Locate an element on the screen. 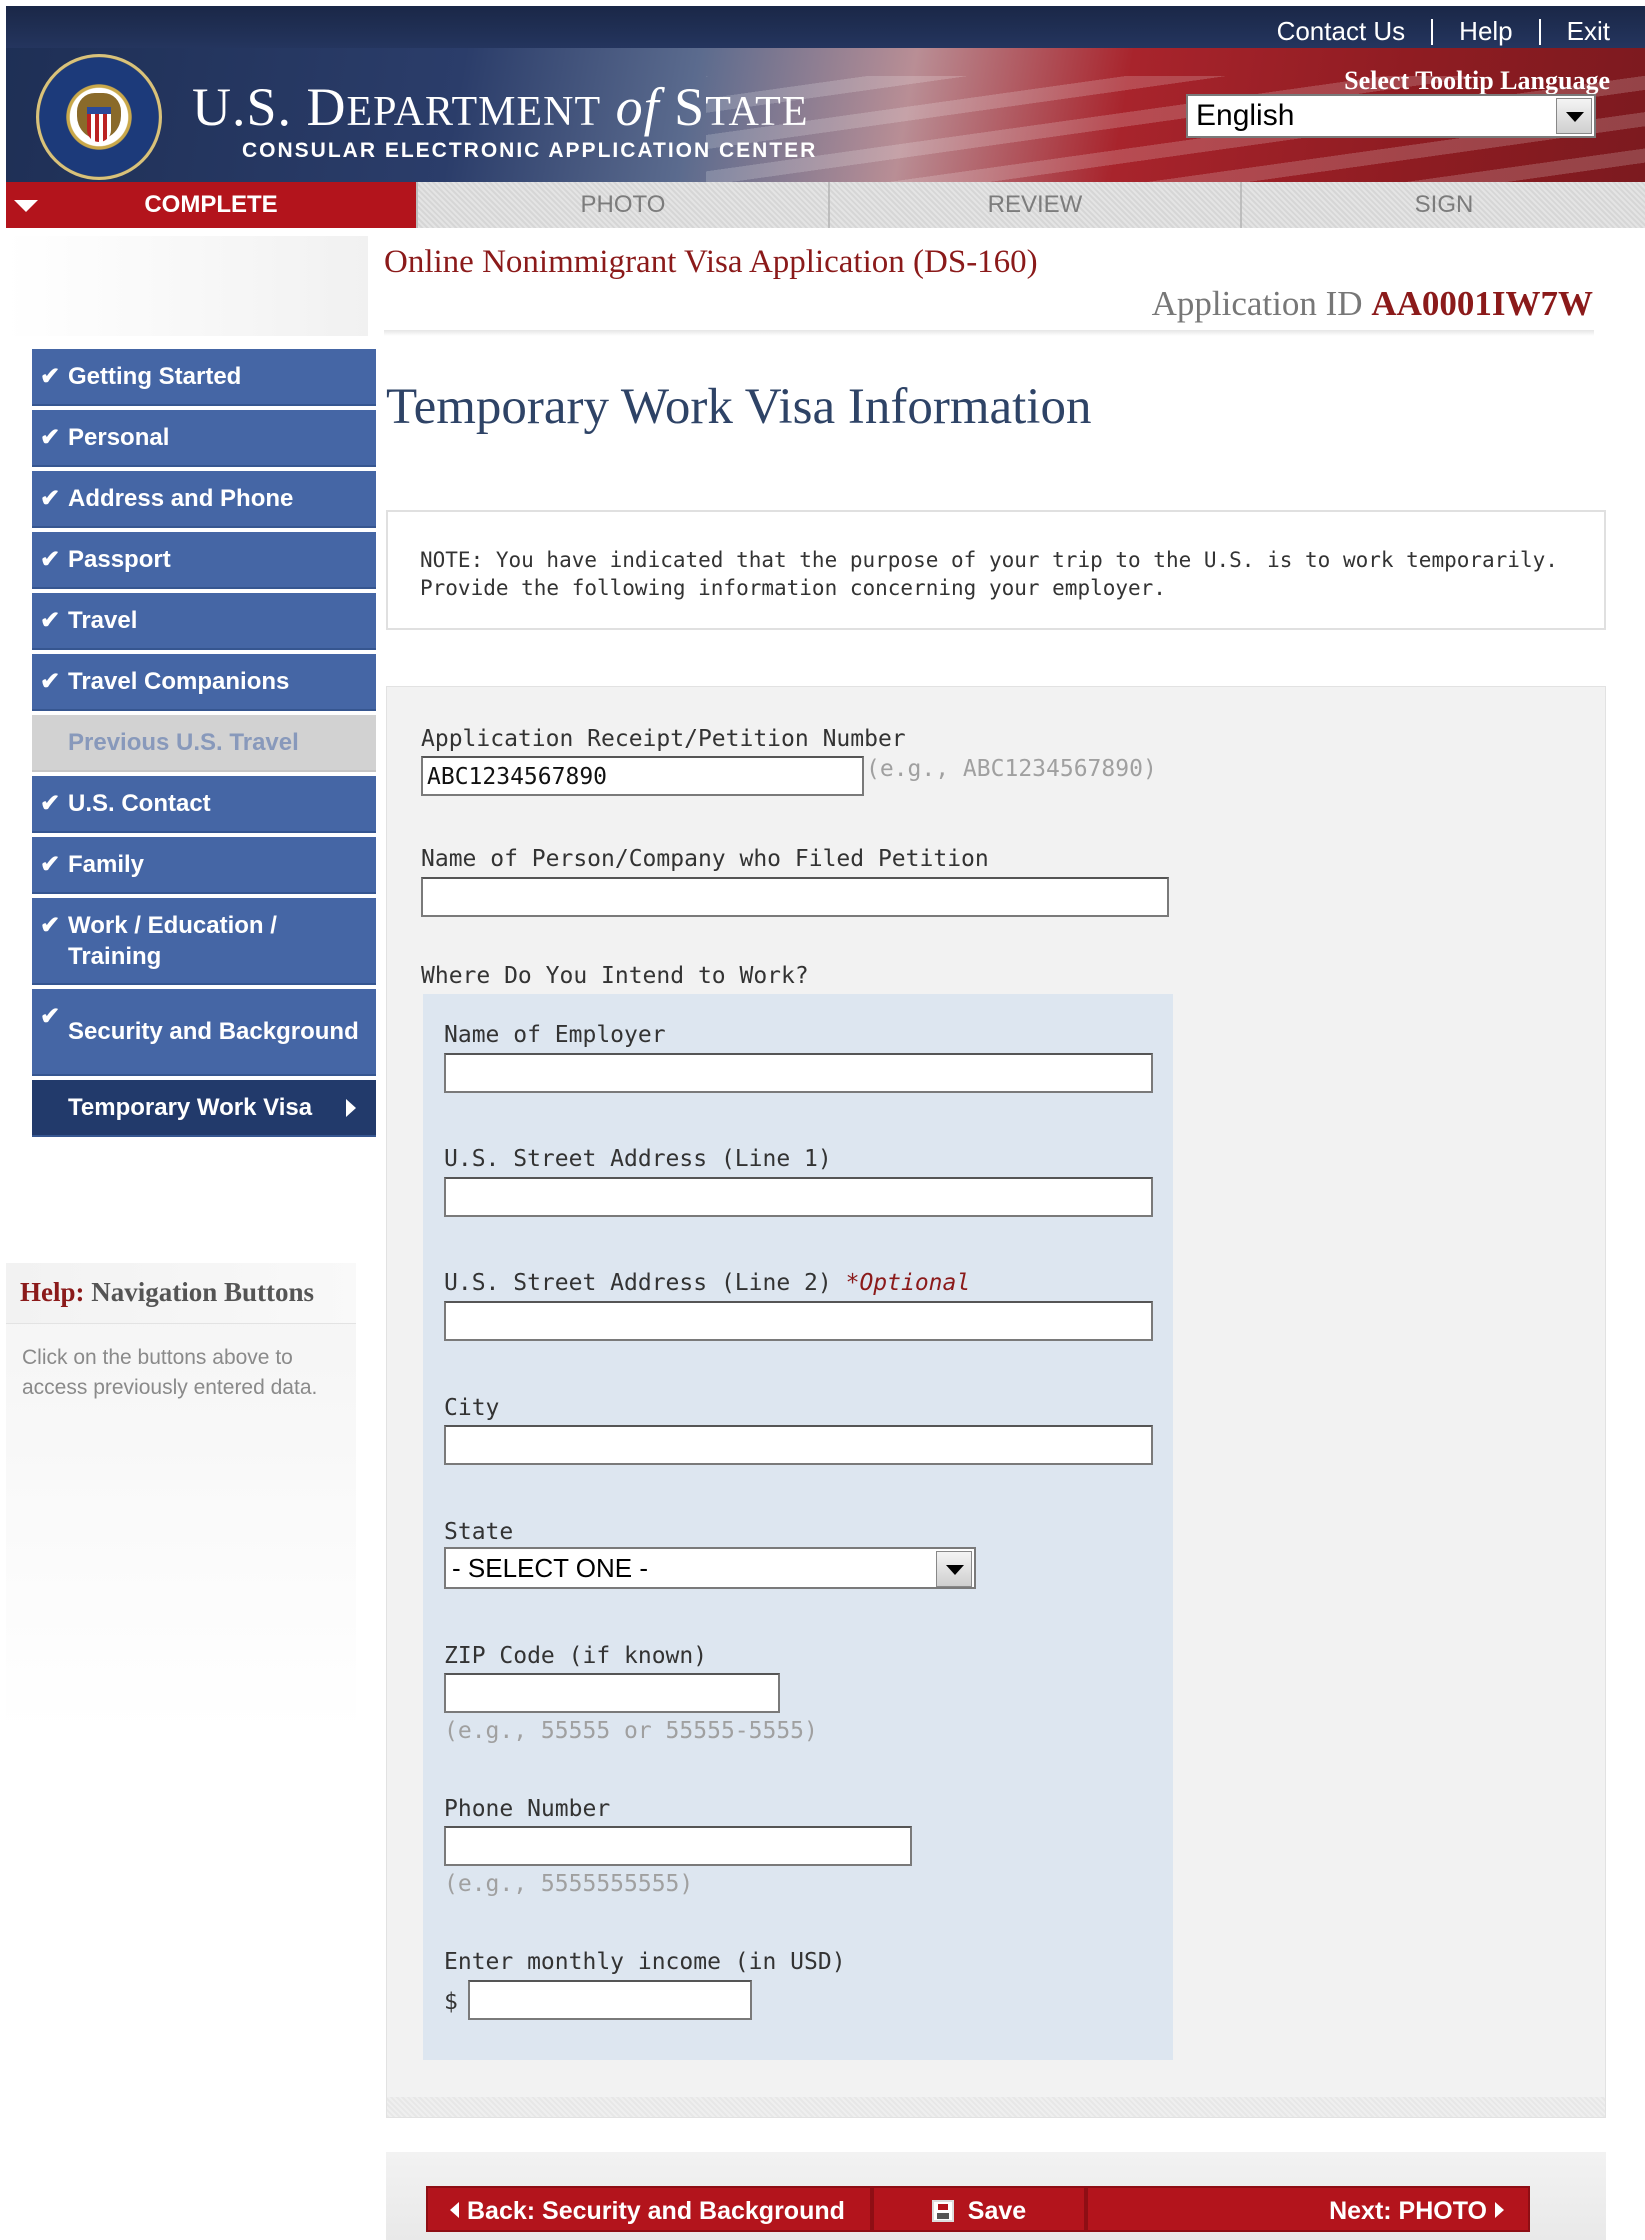 The width and height of the screenshot is (1645, 2240). save-button: Save is located at coordinates (979, 2209).